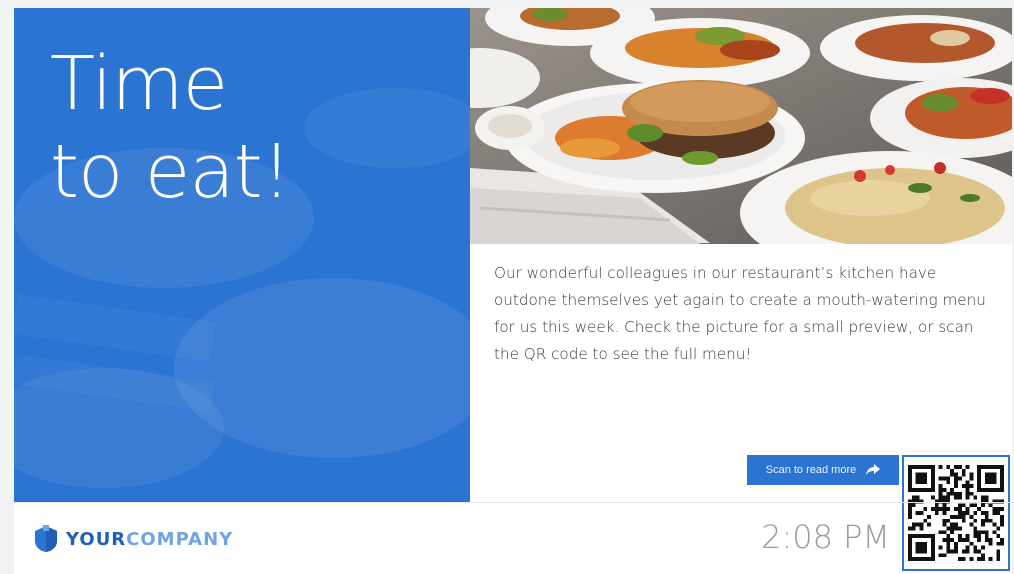  Describe the element at coordinates (825, 537) in the screenshot. I see `current-time: 2:08 PM` at that location.